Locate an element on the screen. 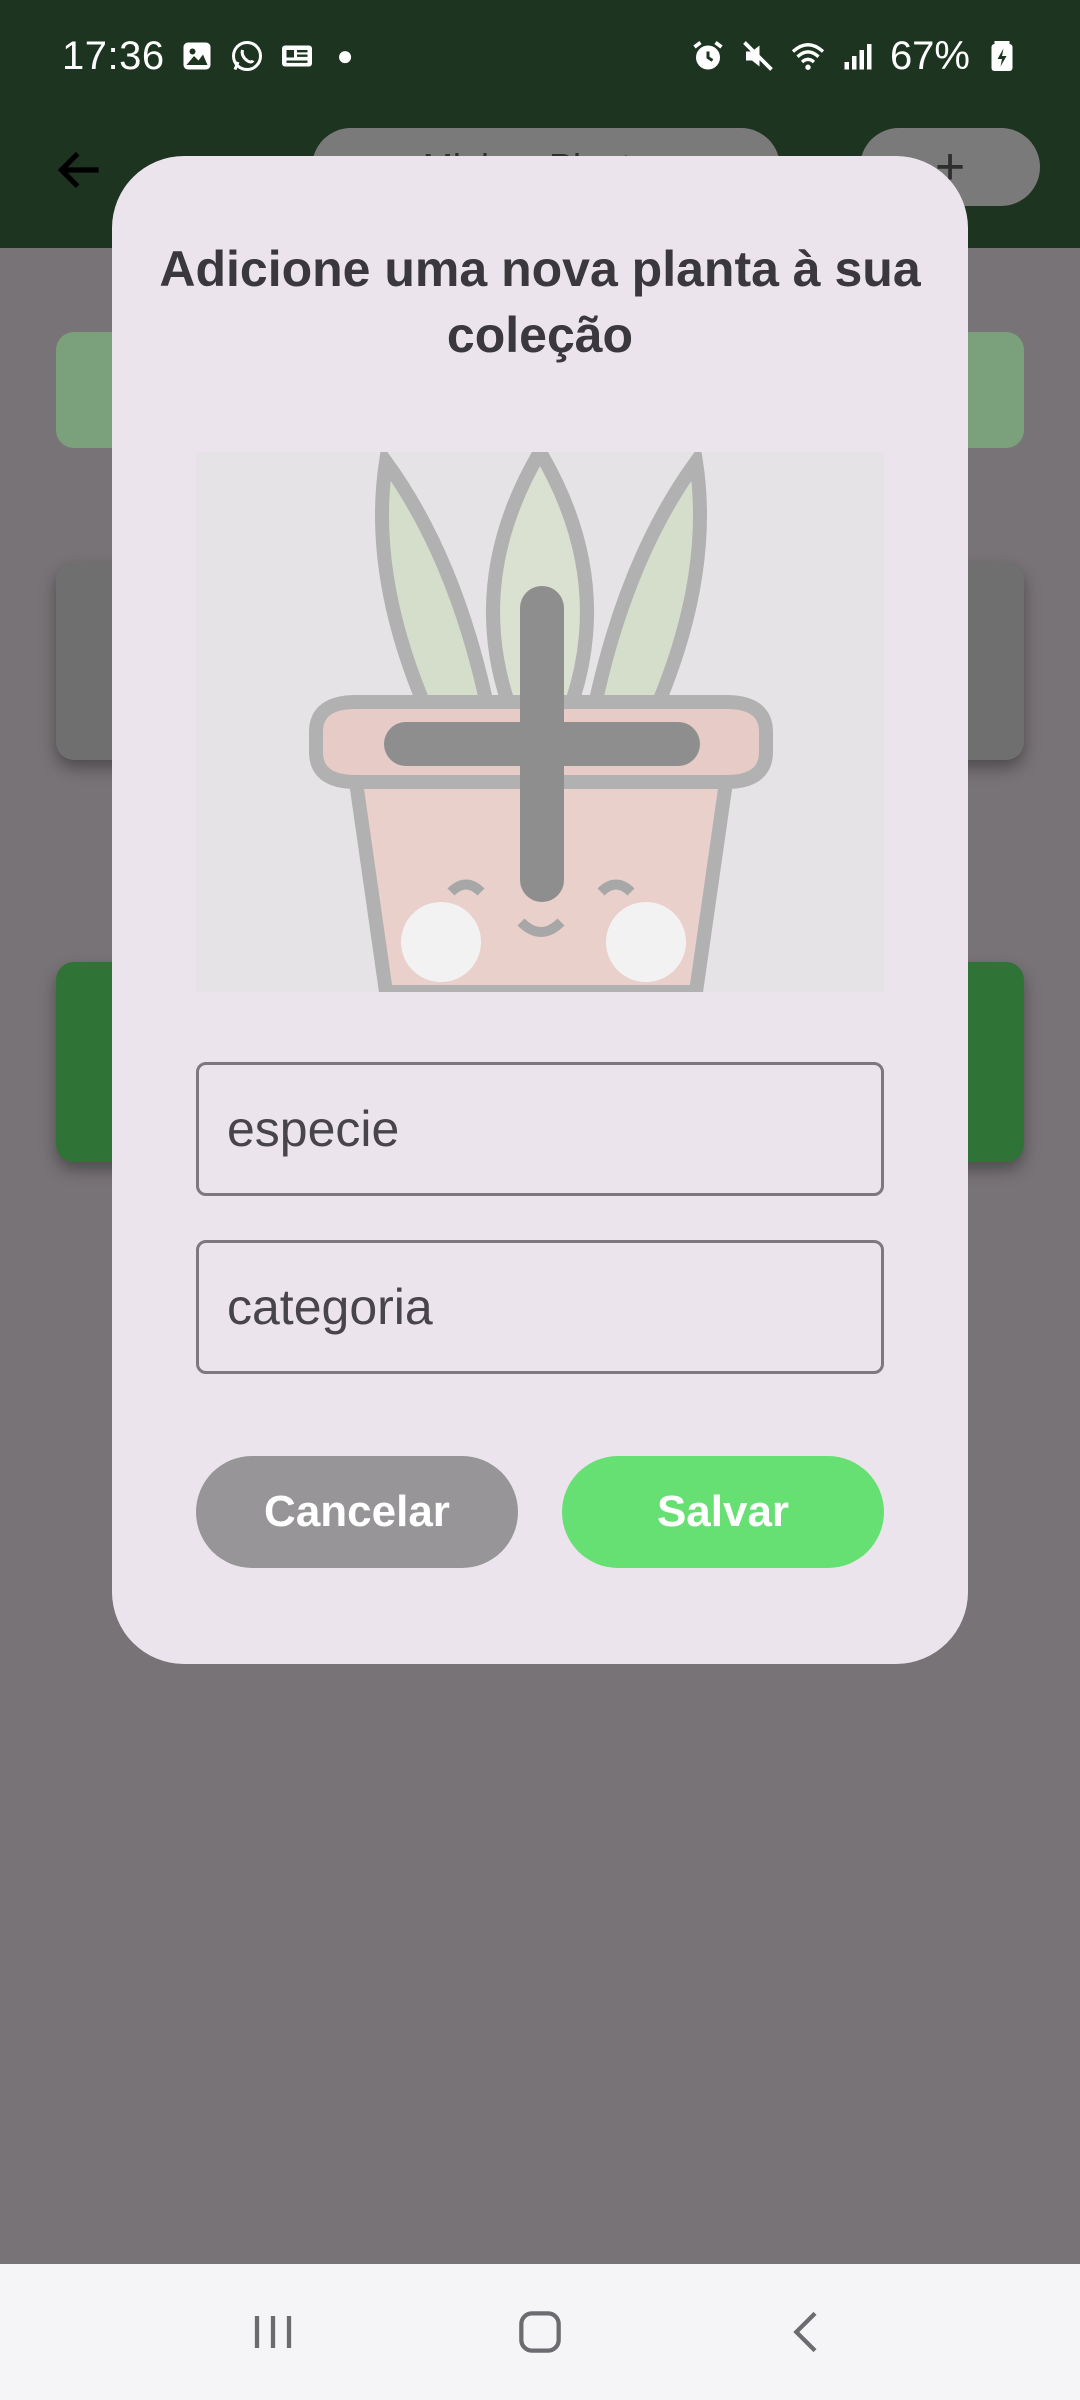 The height and width of the screenshot is (2400, 1080). gallery-icon is located at coordinates (197, 56).